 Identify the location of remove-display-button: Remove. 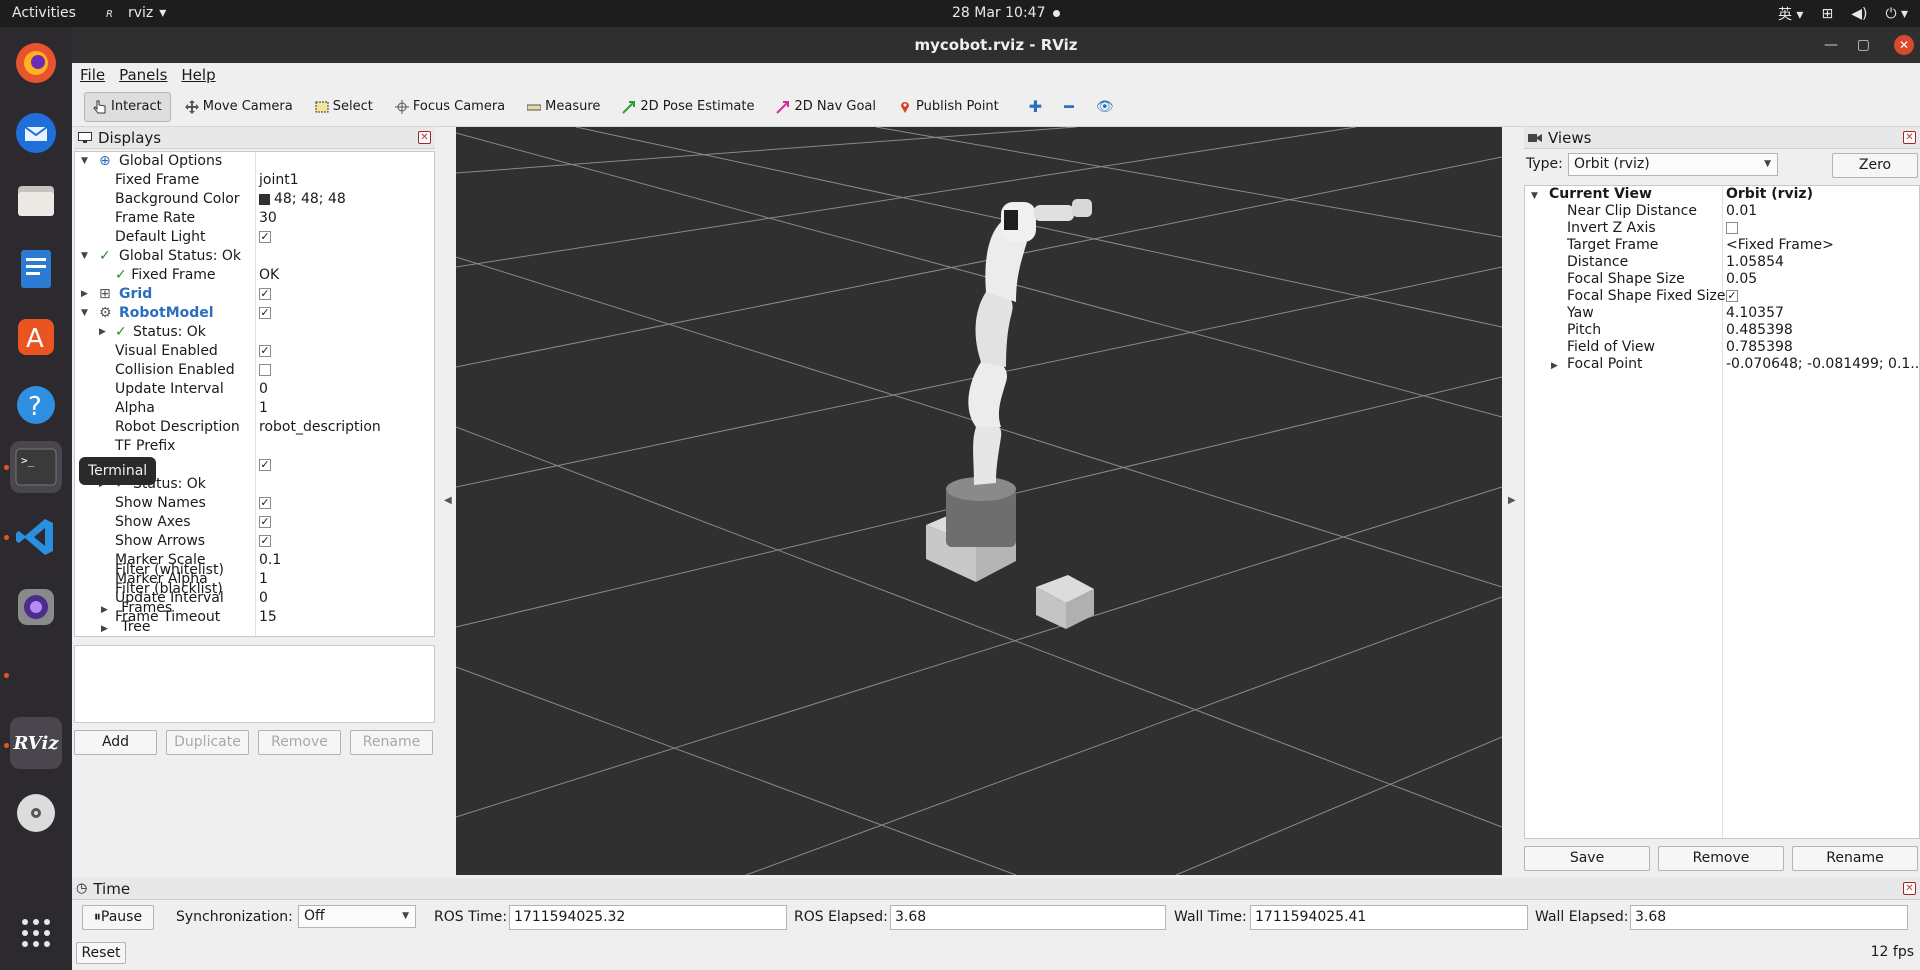
(299, 742).